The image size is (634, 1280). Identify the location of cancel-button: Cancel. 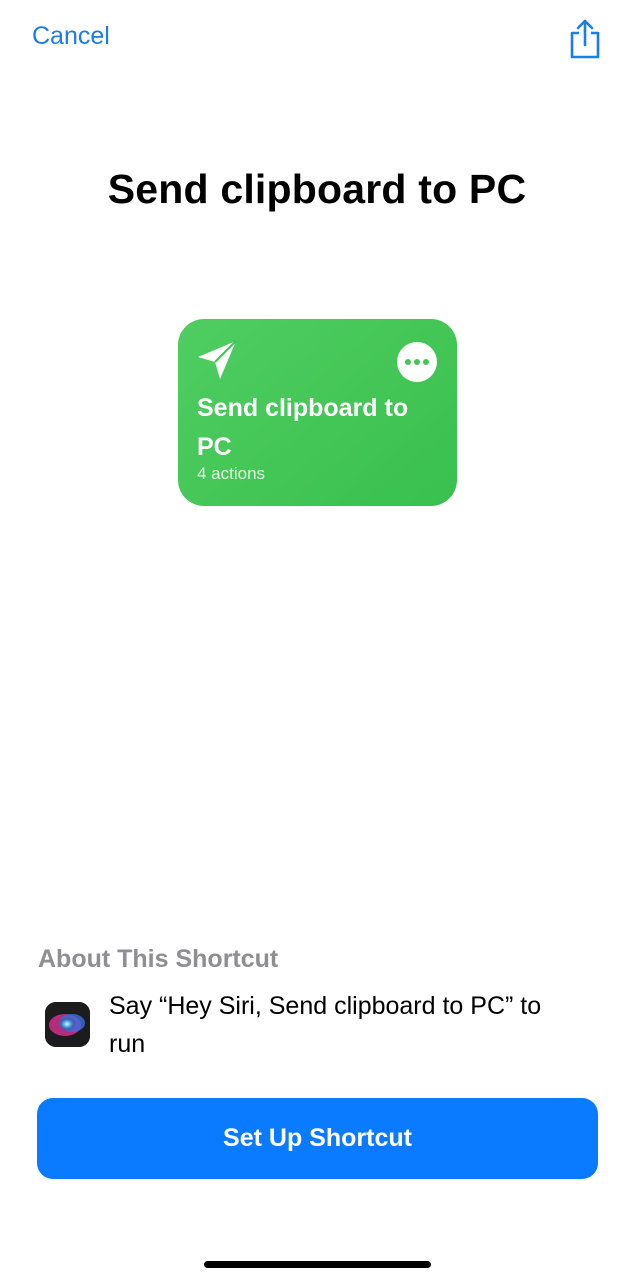
(71, 36).